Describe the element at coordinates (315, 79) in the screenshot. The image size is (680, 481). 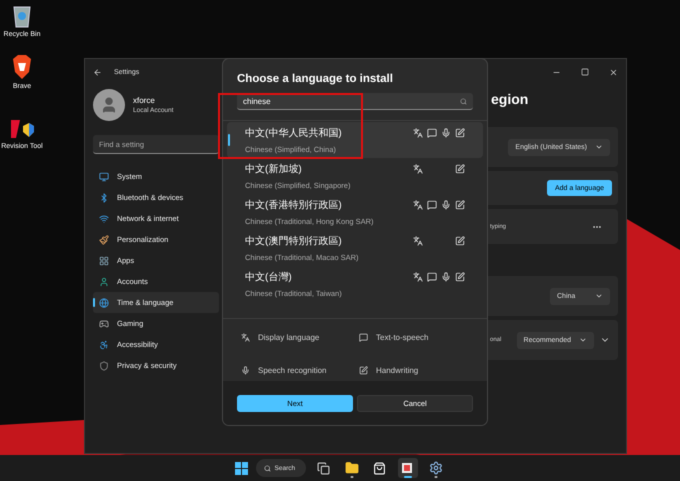
I see `dialog-title: Choose a language to install` at that location.